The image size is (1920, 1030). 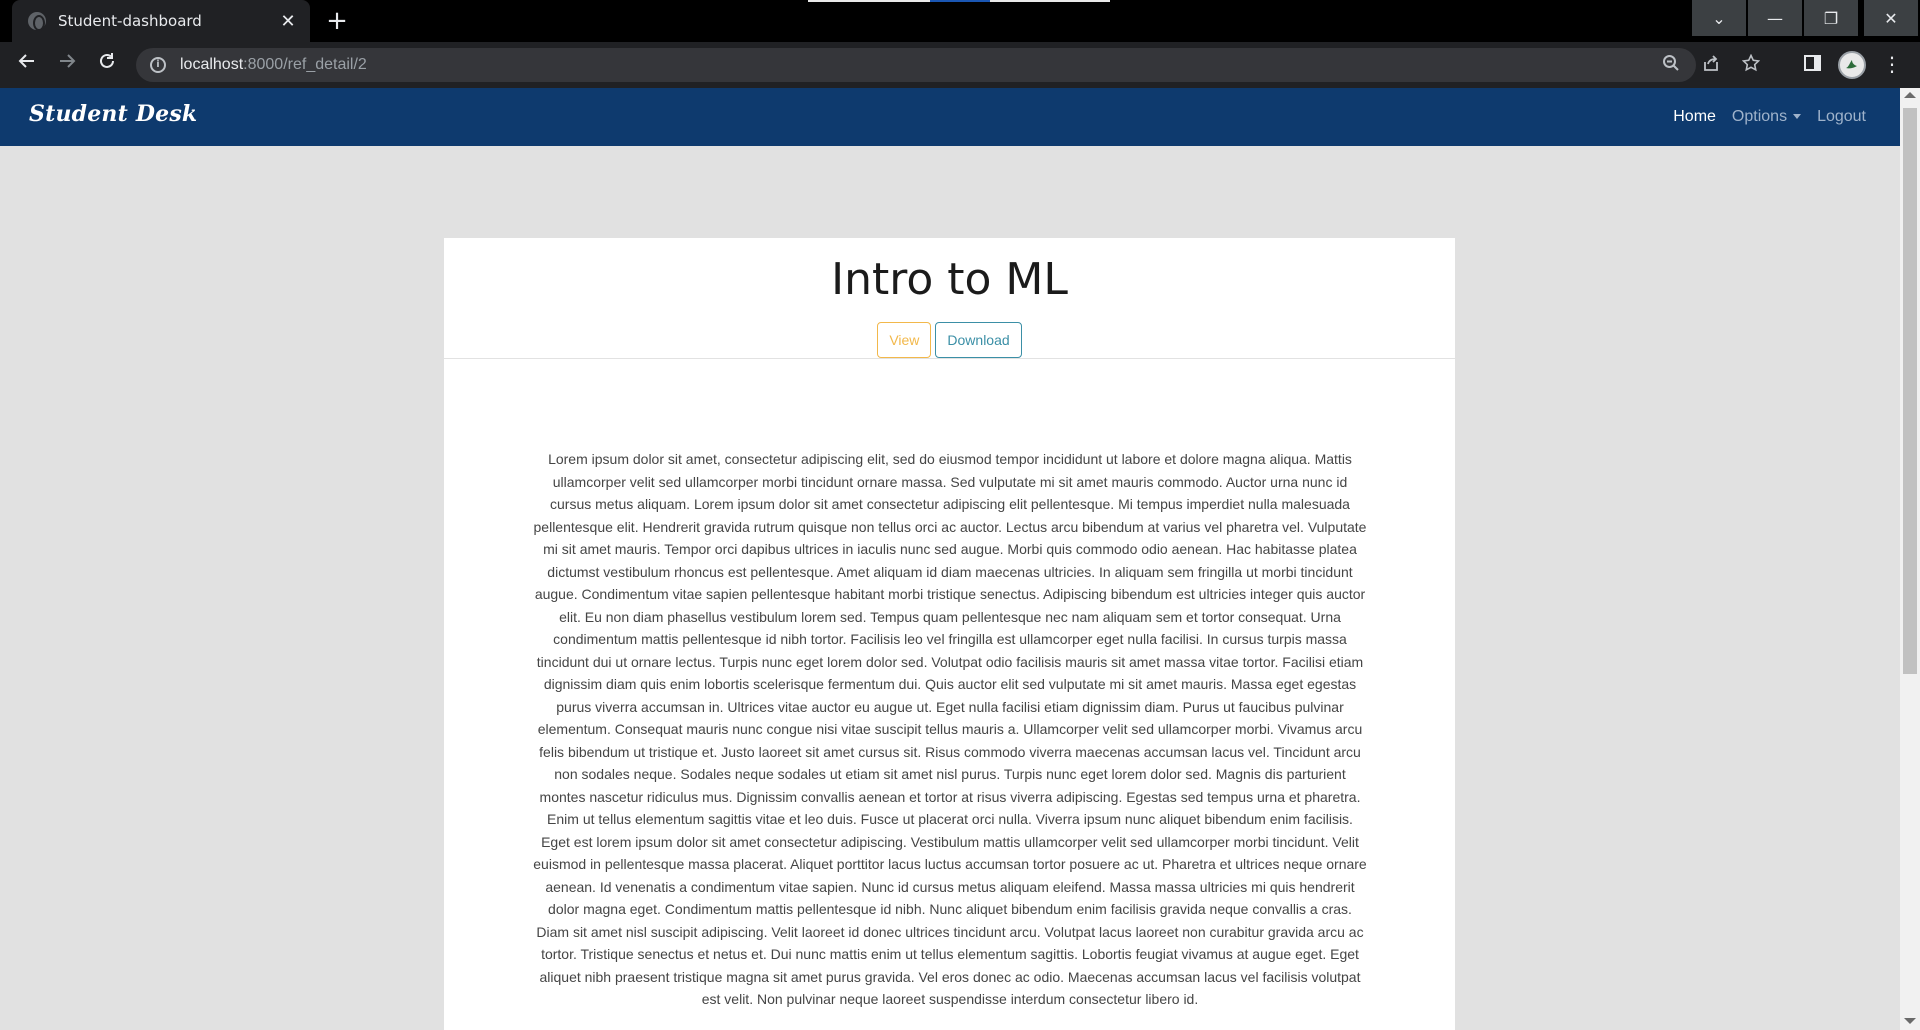 What do you see at coordinates (1751, 64) in the screenshot?
I see `star-icon` at bounding box center [1751, 64].